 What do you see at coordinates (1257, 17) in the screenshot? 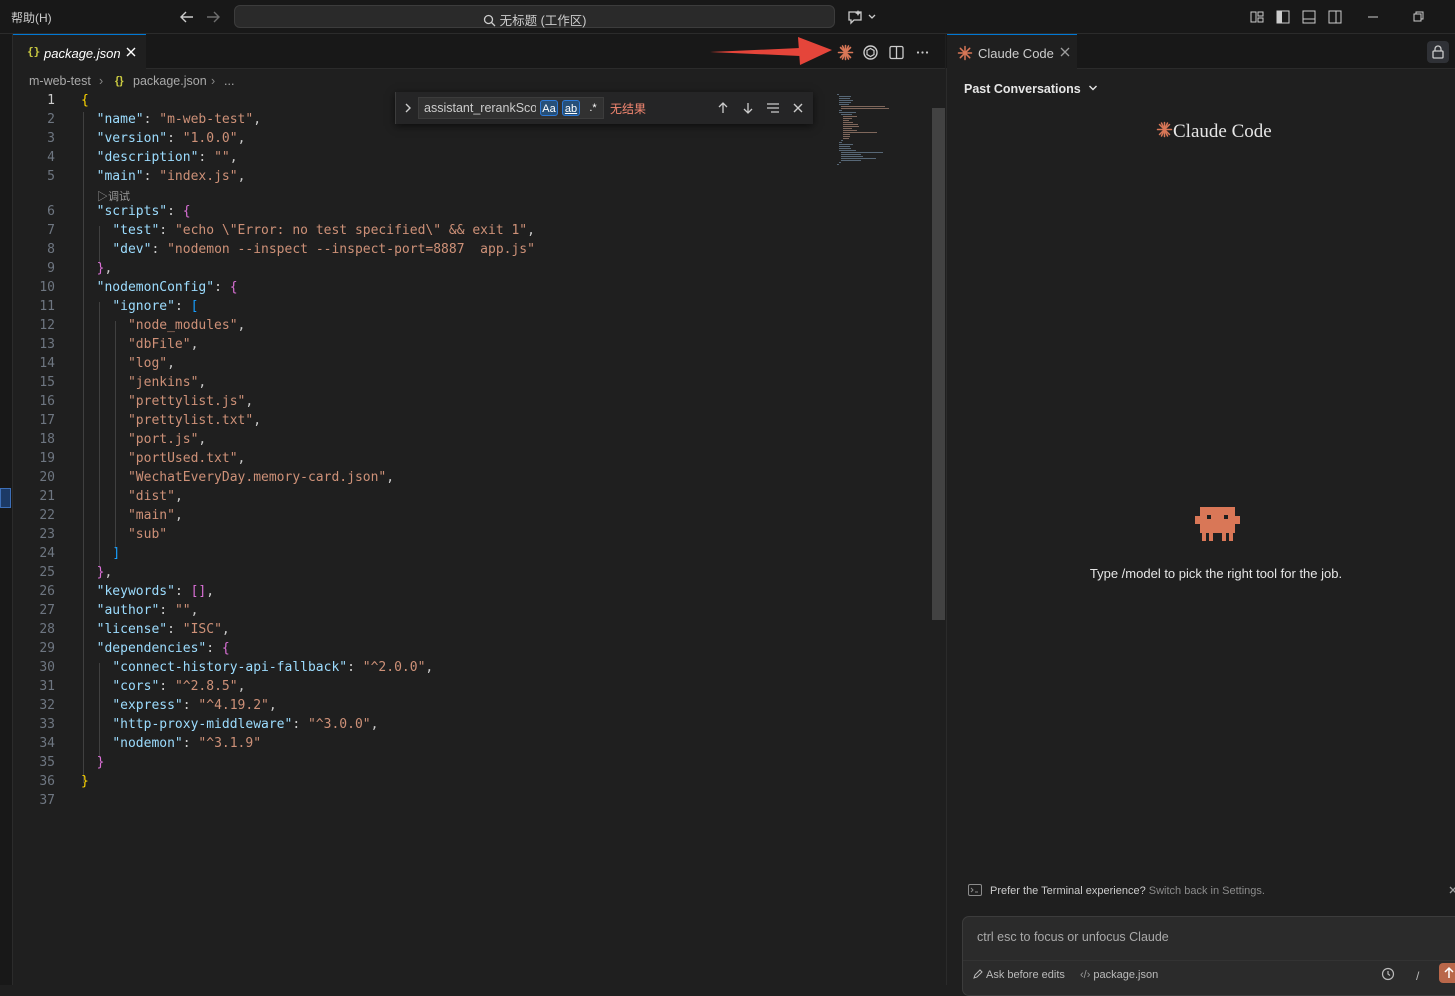
I see `customize-layout-icon` at bounding box center [1257, 17].